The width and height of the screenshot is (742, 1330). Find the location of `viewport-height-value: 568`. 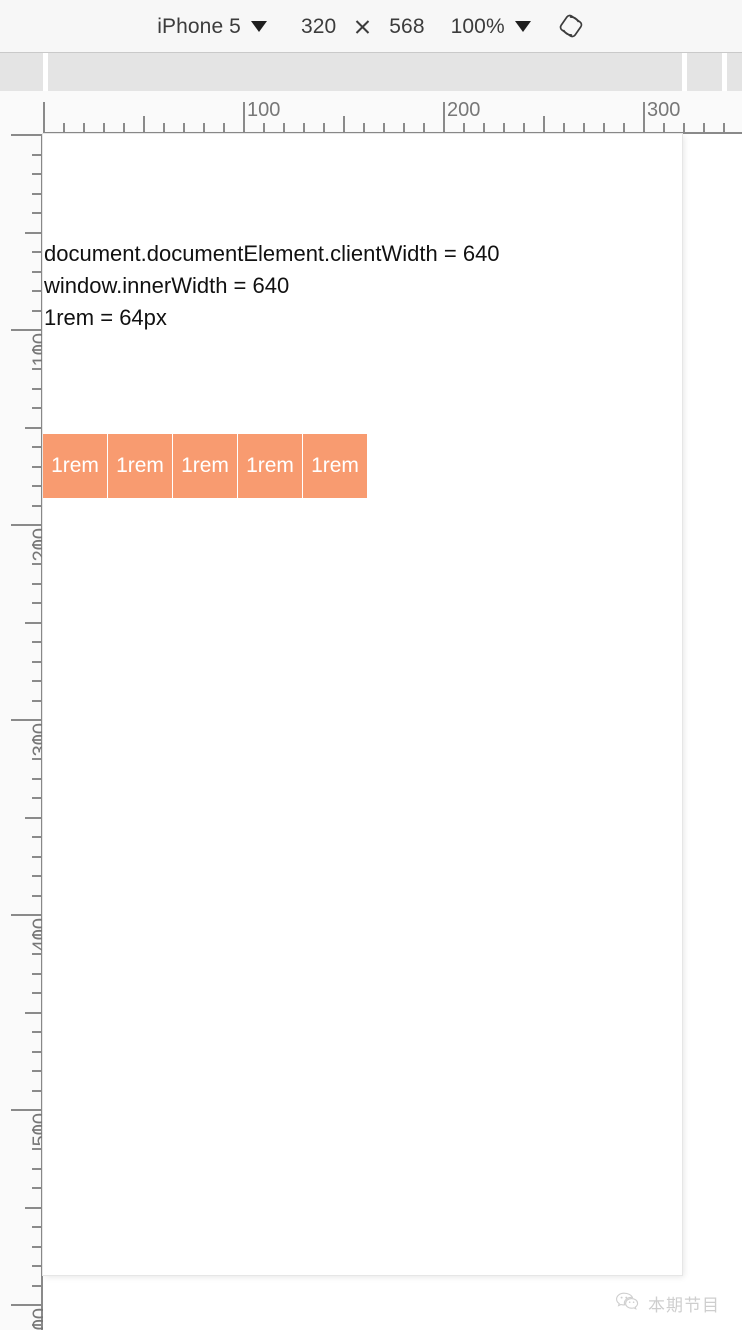

viewport-height-value: 568 is located at coordinates (407, 26).